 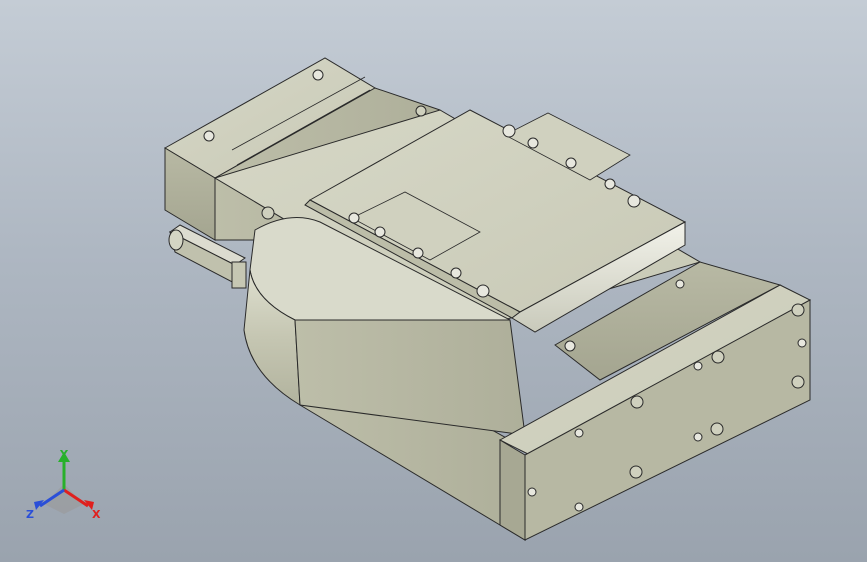 I want to click on triad-graphic: Y X Z, so click(x=63, y=484).